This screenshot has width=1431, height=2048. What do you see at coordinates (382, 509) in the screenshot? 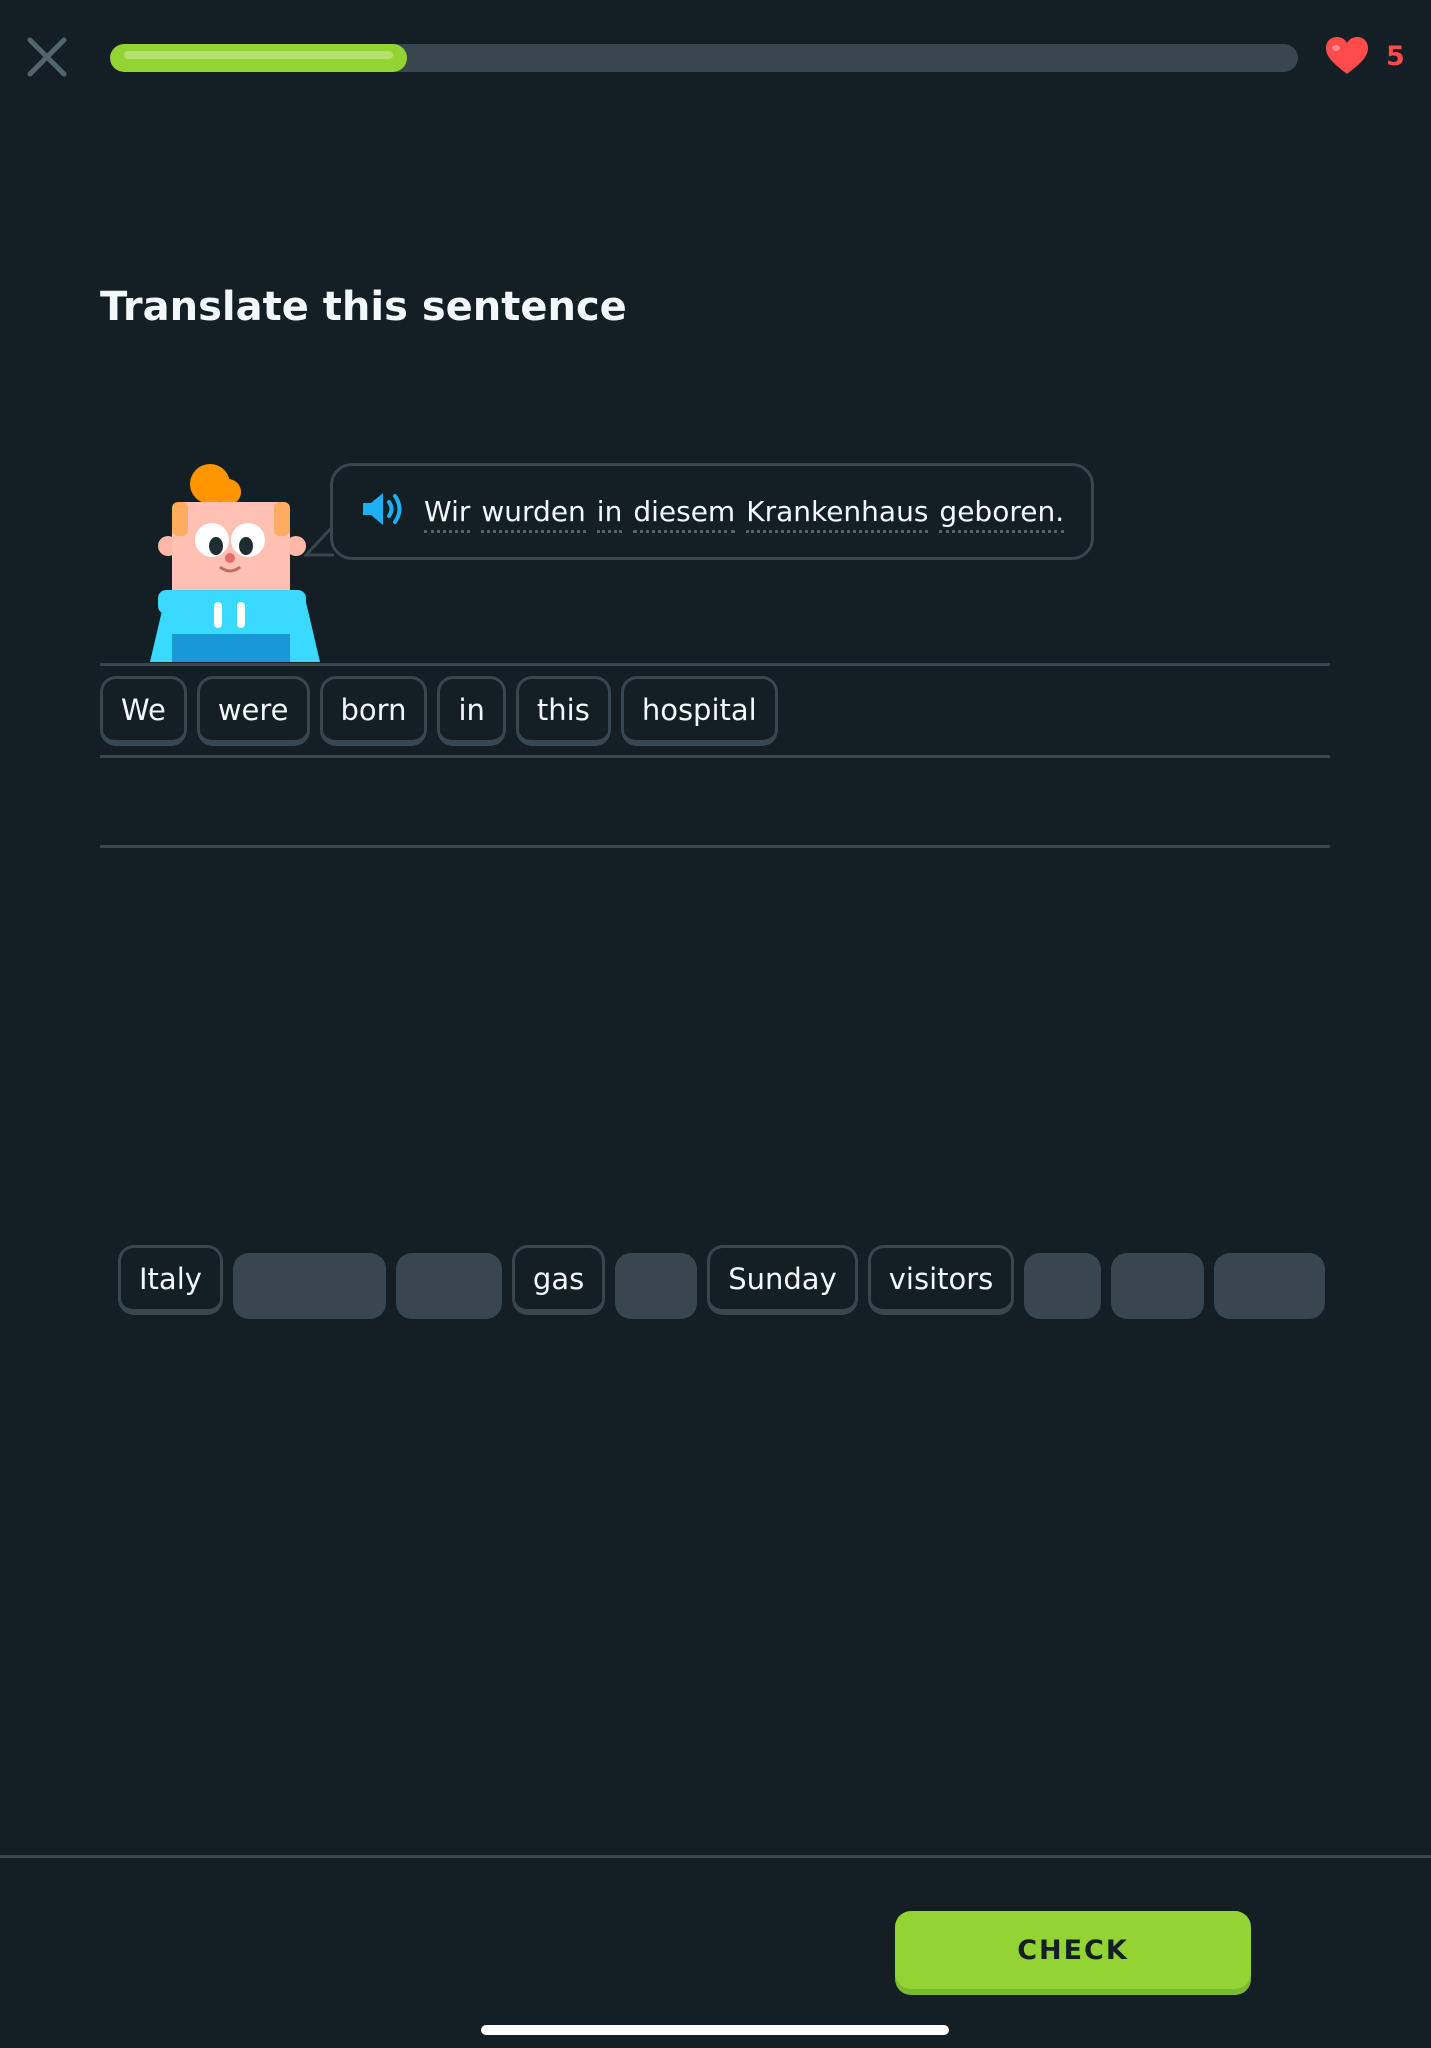
I see `speaker-icon` at bounding box center [382, 509].